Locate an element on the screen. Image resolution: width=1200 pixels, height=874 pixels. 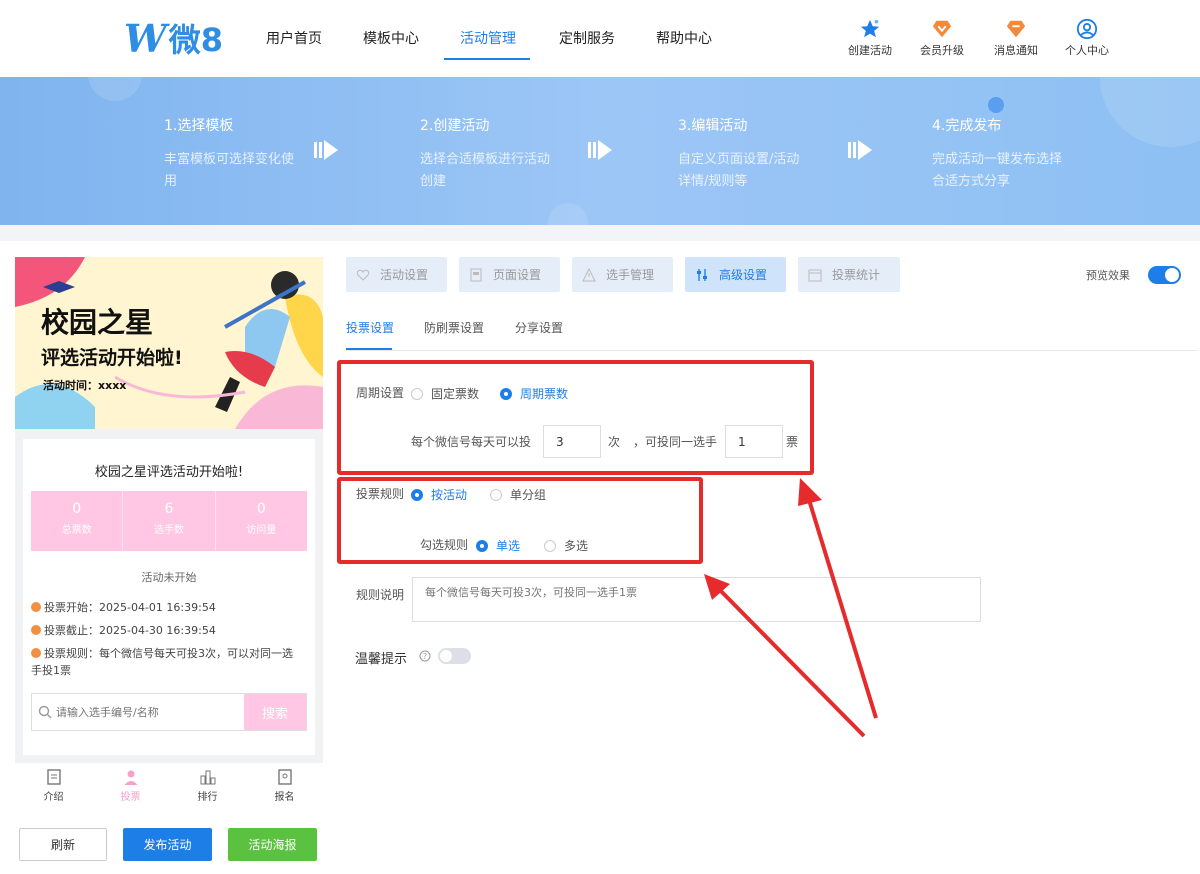
tab-label: 页面设置 is located at coordinates (517, 275).